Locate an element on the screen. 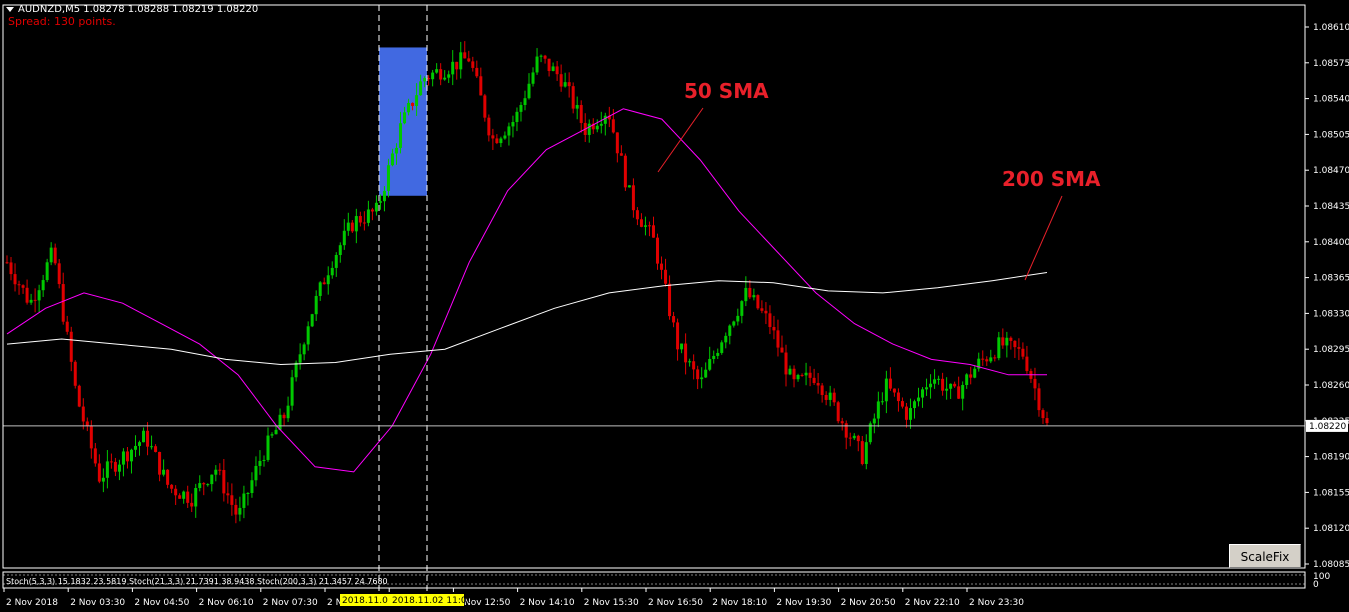 This screenshot has height=612, width=1349. y-tick-label: 1.08295 is located at coordinates (1331, 350).